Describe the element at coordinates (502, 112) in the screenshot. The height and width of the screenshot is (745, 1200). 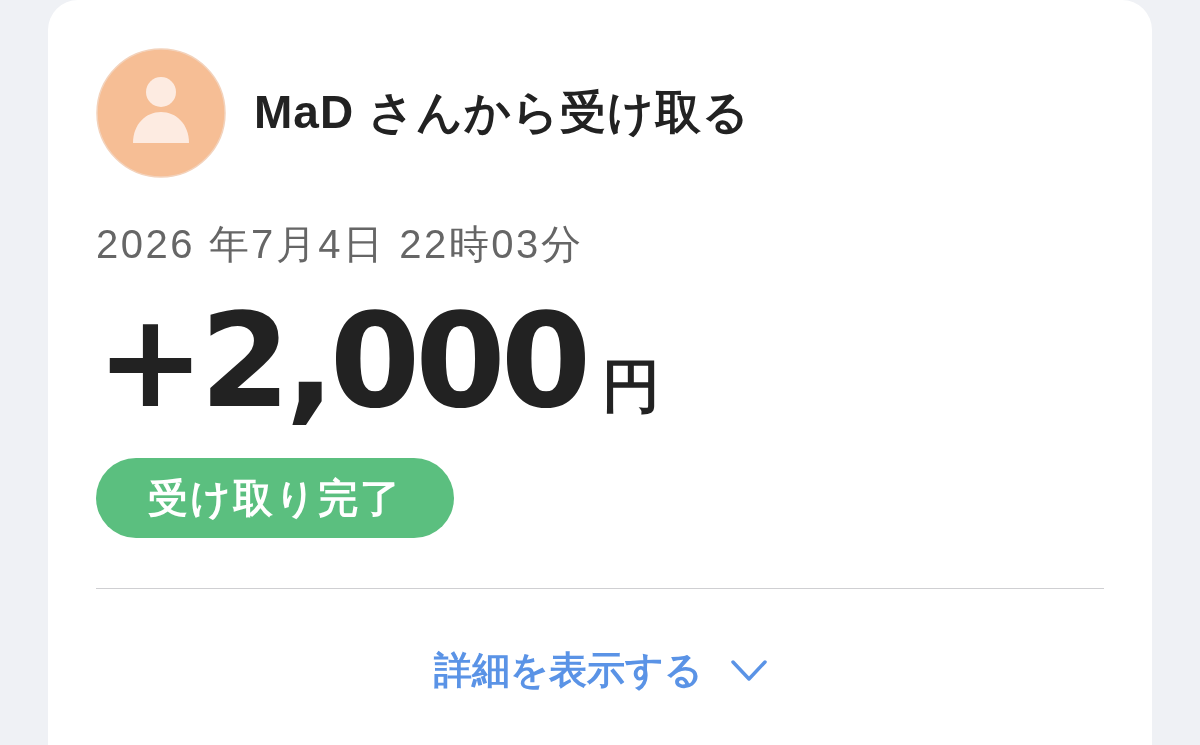
I see `sender-title: MaD さんから受け取る` at that location.